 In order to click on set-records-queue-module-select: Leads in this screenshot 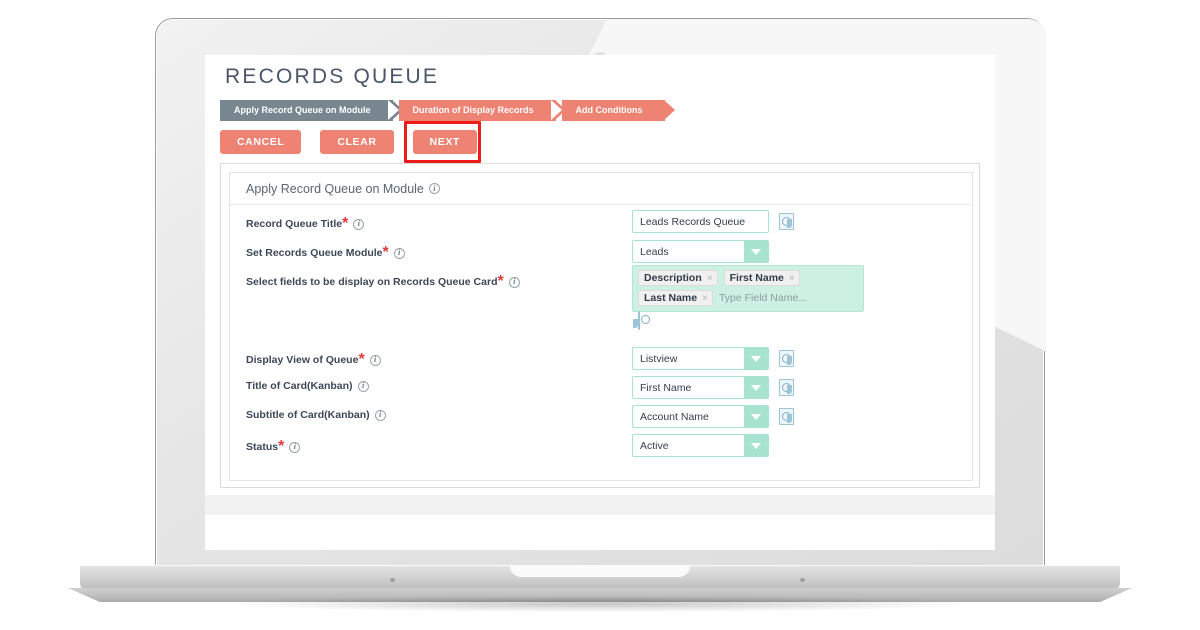, I will do `click(700, 251)`.